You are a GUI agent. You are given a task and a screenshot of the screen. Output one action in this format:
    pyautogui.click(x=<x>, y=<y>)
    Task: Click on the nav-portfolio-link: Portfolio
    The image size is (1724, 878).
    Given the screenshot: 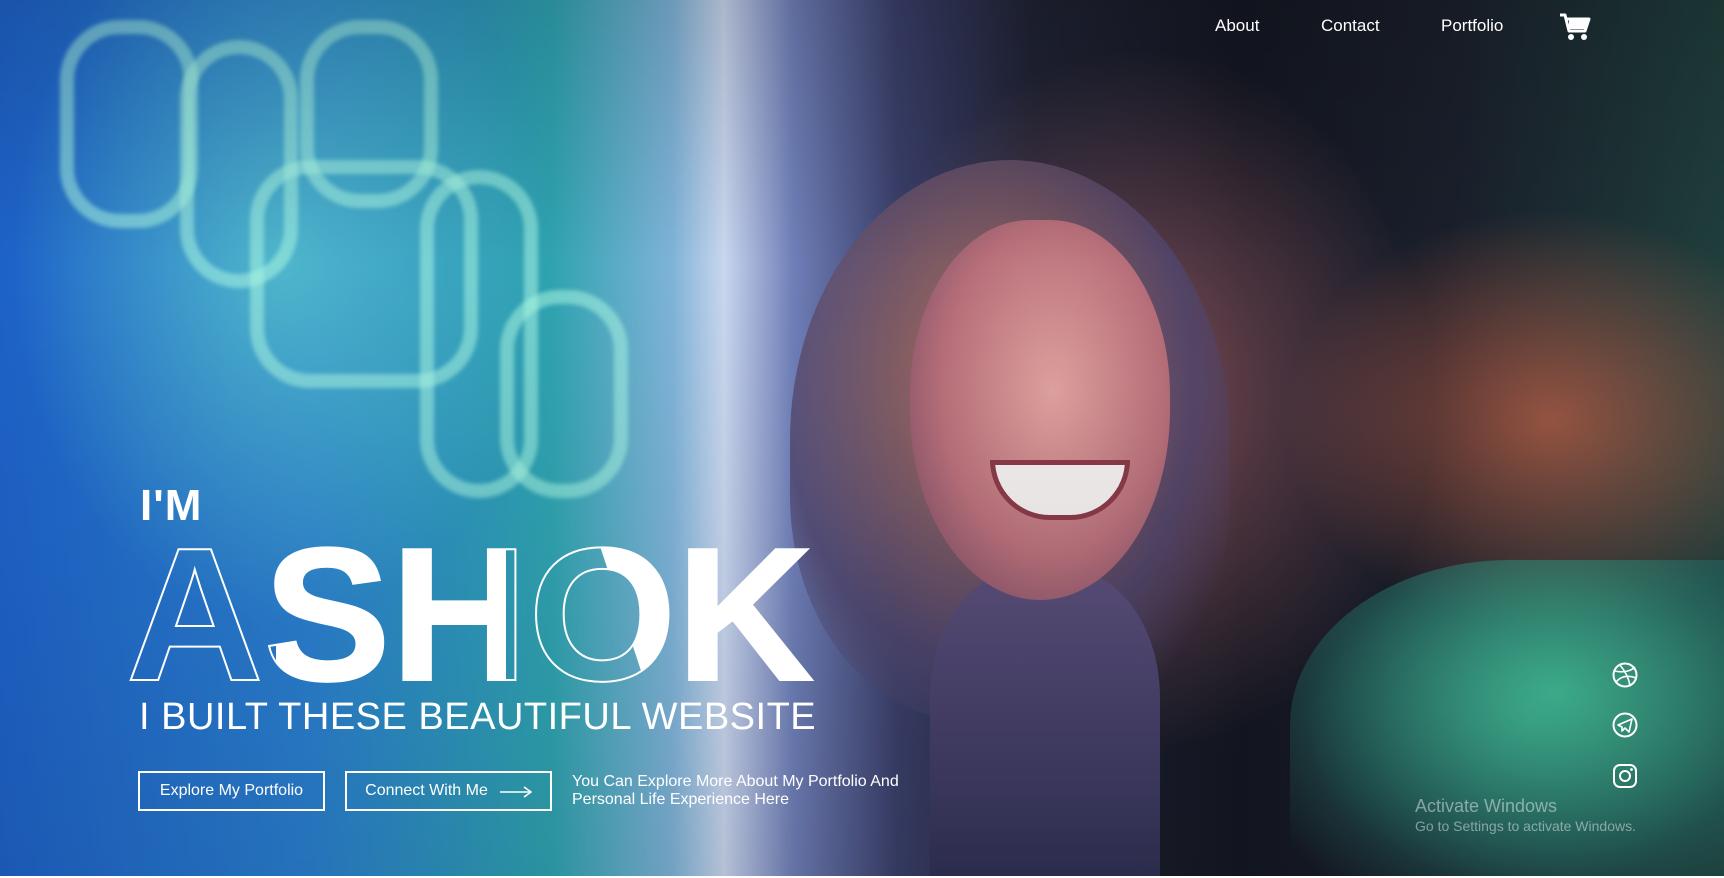 What is the action you would take?
    pyautogui.click(x=1472, y=26)
    